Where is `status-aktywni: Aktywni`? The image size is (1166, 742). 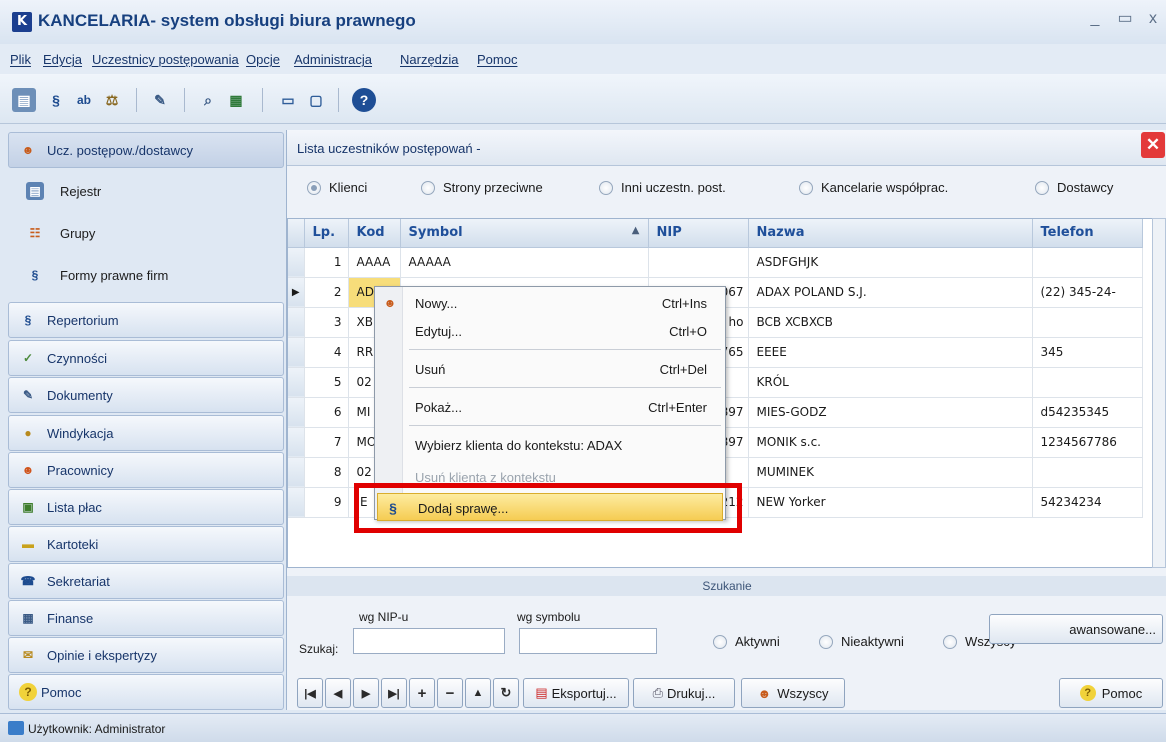
status-aktywni: Aktywni is located at coordinates (746, 641).